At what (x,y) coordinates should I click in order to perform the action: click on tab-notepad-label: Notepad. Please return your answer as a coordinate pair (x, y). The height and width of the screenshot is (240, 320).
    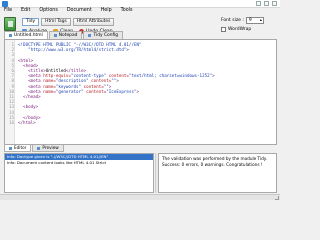
    Looking at the image, I should click on (68, 35).